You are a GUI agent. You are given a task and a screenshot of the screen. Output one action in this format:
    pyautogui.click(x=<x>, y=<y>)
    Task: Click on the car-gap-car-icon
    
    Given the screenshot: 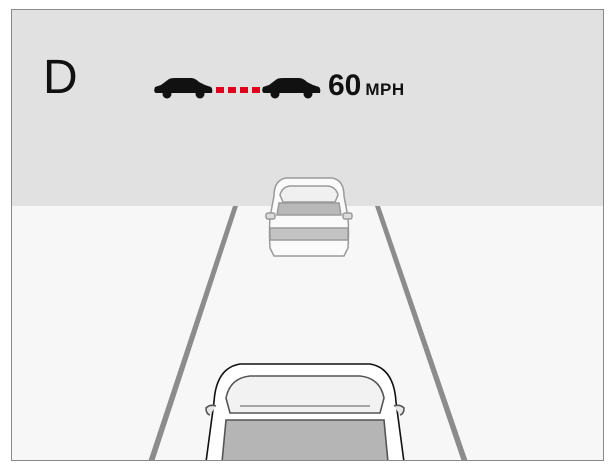 What is the action you would take?
    pyautogui.click(x=237, y=88)
    